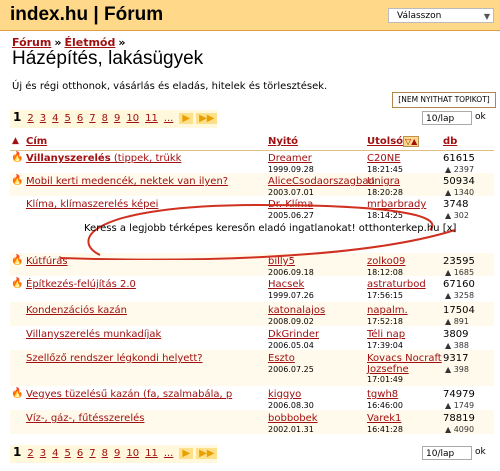  What do you see at coordinates (396, 284) in the screenshot?
I see `last-user: astraturbod` at bounding box center [396, 284].